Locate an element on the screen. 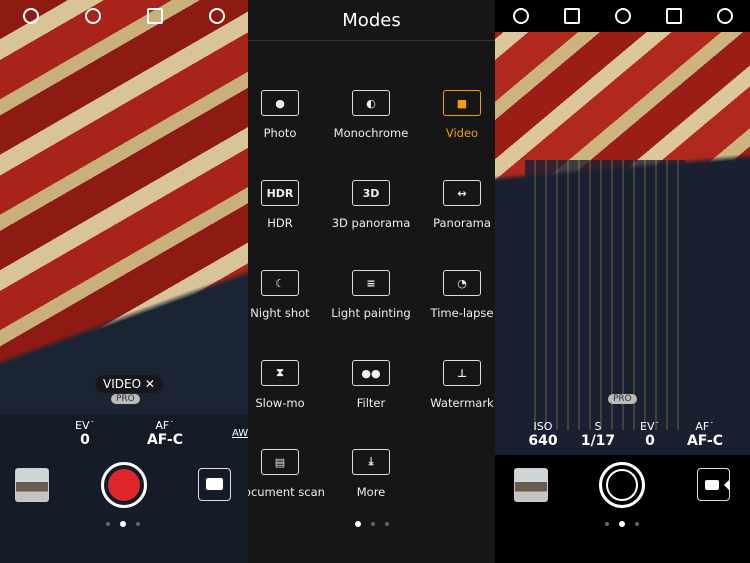 The image size is (750, 563). mode-more: ⤓ More is located at coordinates (371, 474).